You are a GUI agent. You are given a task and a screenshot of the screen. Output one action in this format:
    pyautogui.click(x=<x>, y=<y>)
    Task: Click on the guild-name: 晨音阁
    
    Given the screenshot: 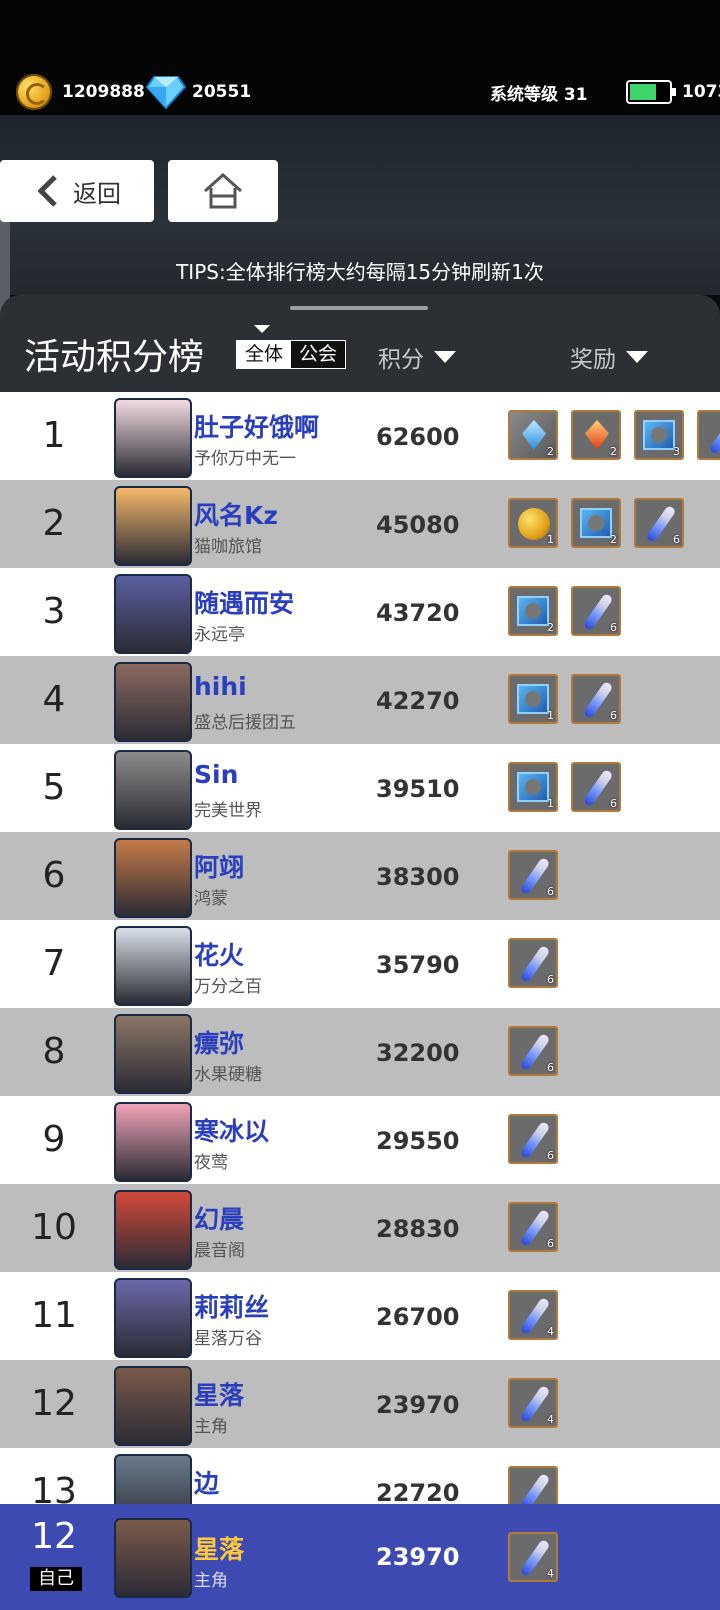 What is the action you would take?
    pyautogui.click(x=219, y=1251)
    